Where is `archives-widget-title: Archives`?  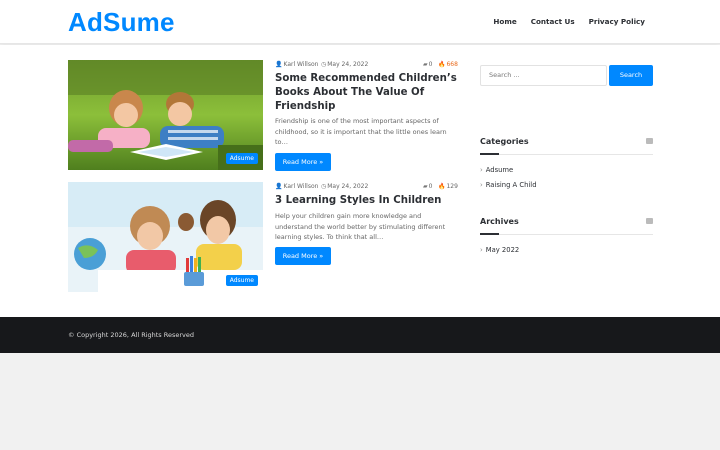
archives-widget-title: Archives is located at coordinates (566, 221).